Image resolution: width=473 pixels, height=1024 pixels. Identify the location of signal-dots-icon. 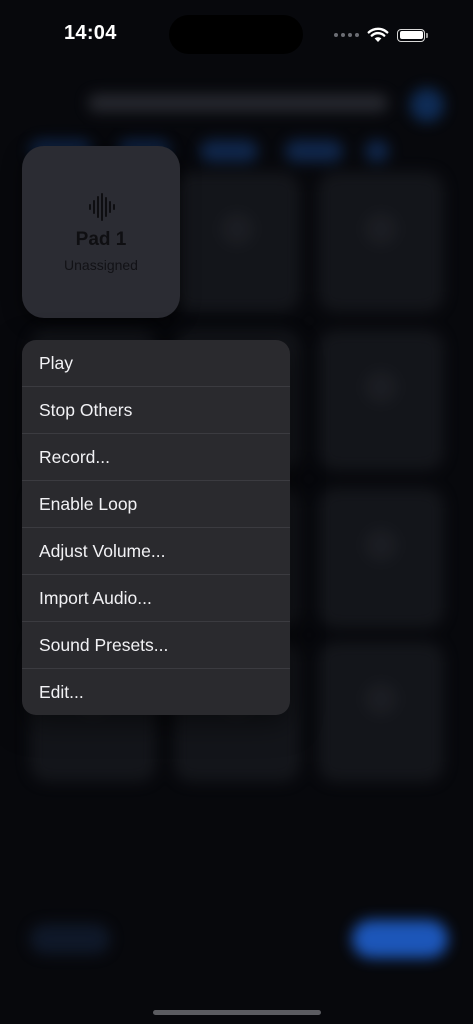
(346, 35).